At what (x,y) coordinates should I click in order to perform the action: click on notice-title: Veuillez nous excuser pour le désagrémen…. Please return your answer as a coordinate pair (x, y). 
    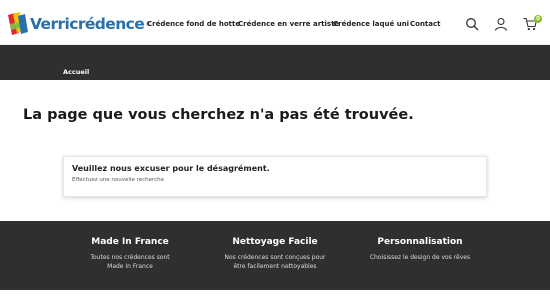
    Looking at the image, I should click on (171, 168).